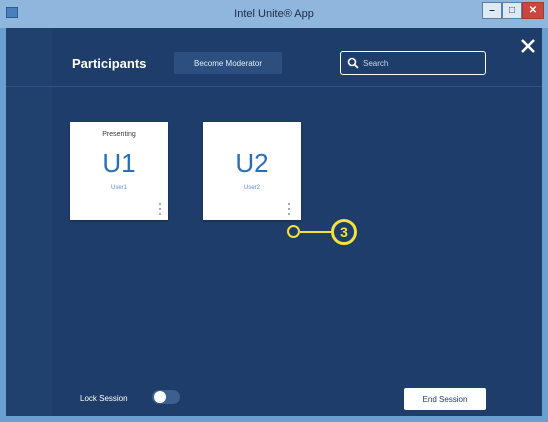 This screenshot has height=422, width=548. Describe the element at coordinates (344, 232) in the screenshot. I see `callout-number-badge: 3` at that location.